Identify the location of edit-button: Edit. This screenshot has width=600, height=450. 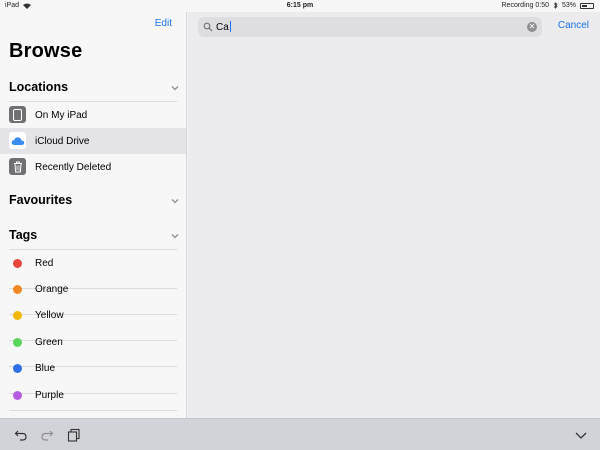
(163, 23).